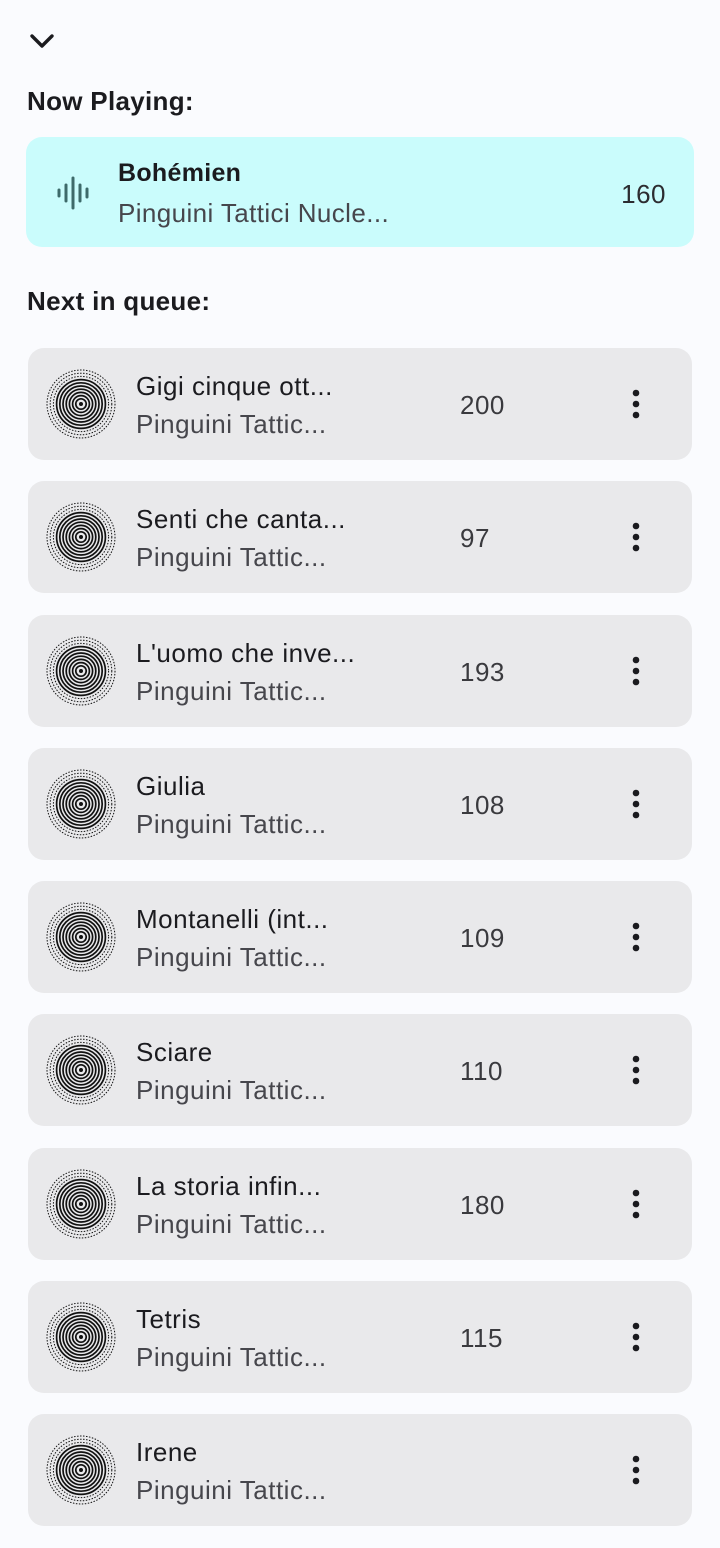 The width and height of the screenshot is (720, 1548). I want to click on queue-item-number: 193, so click(482, 671).